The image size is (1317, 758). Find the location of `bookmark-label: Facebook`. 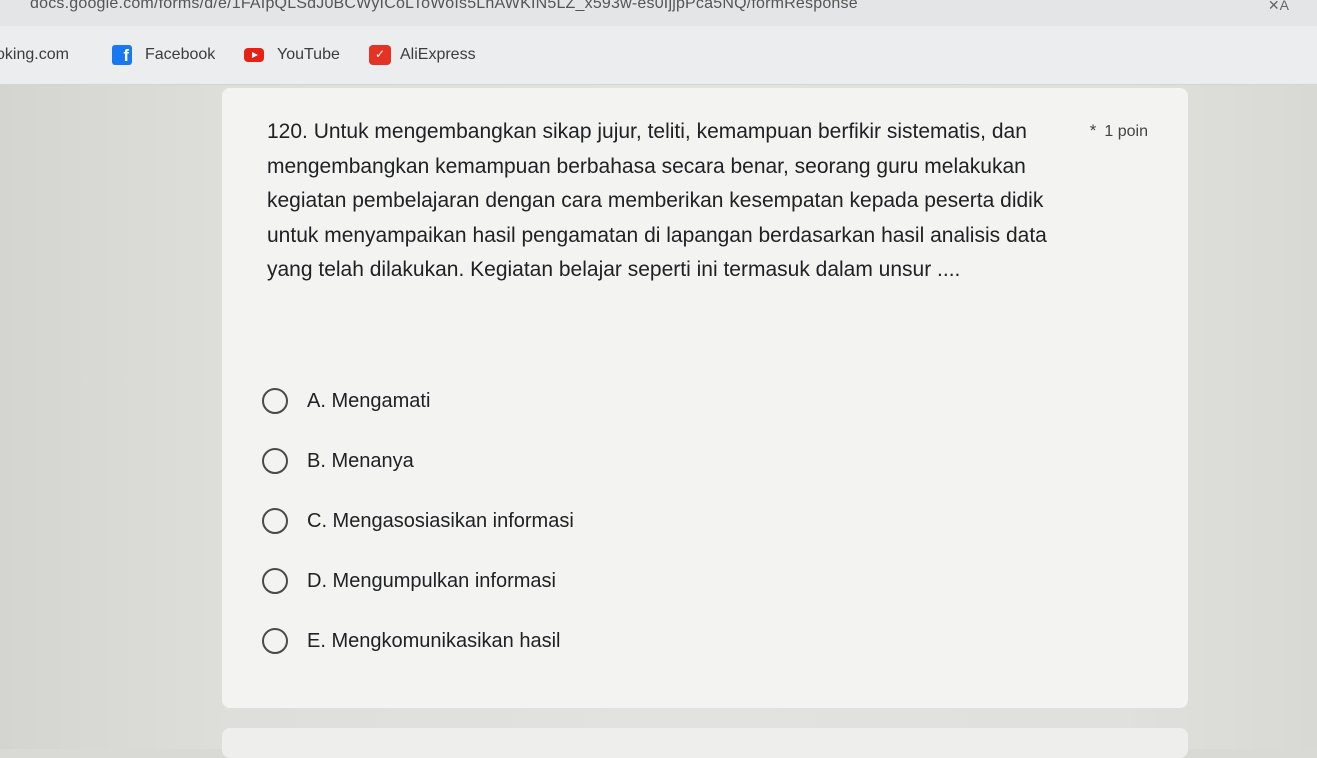

bookmark-label: Facebook is located at coordinates (180, 54).